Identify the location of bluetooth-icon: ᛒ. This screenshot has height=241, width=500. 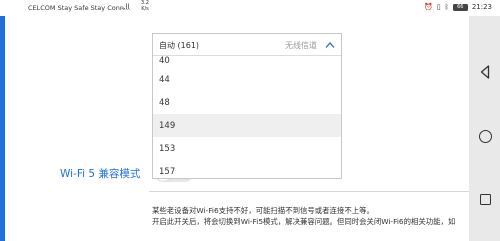
(446, 7).